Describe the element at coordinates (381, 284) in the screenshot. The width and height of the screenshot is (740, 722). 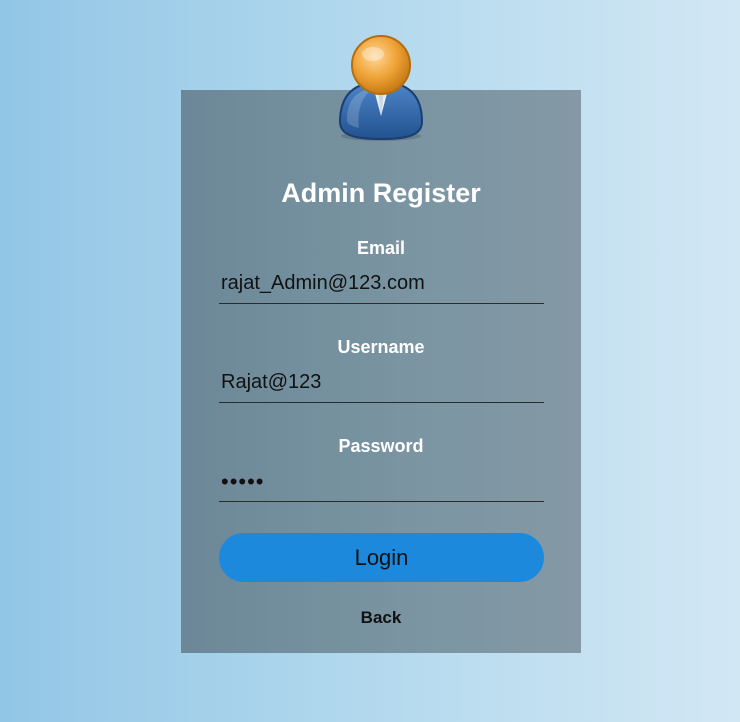
I see `email-field` at that location.